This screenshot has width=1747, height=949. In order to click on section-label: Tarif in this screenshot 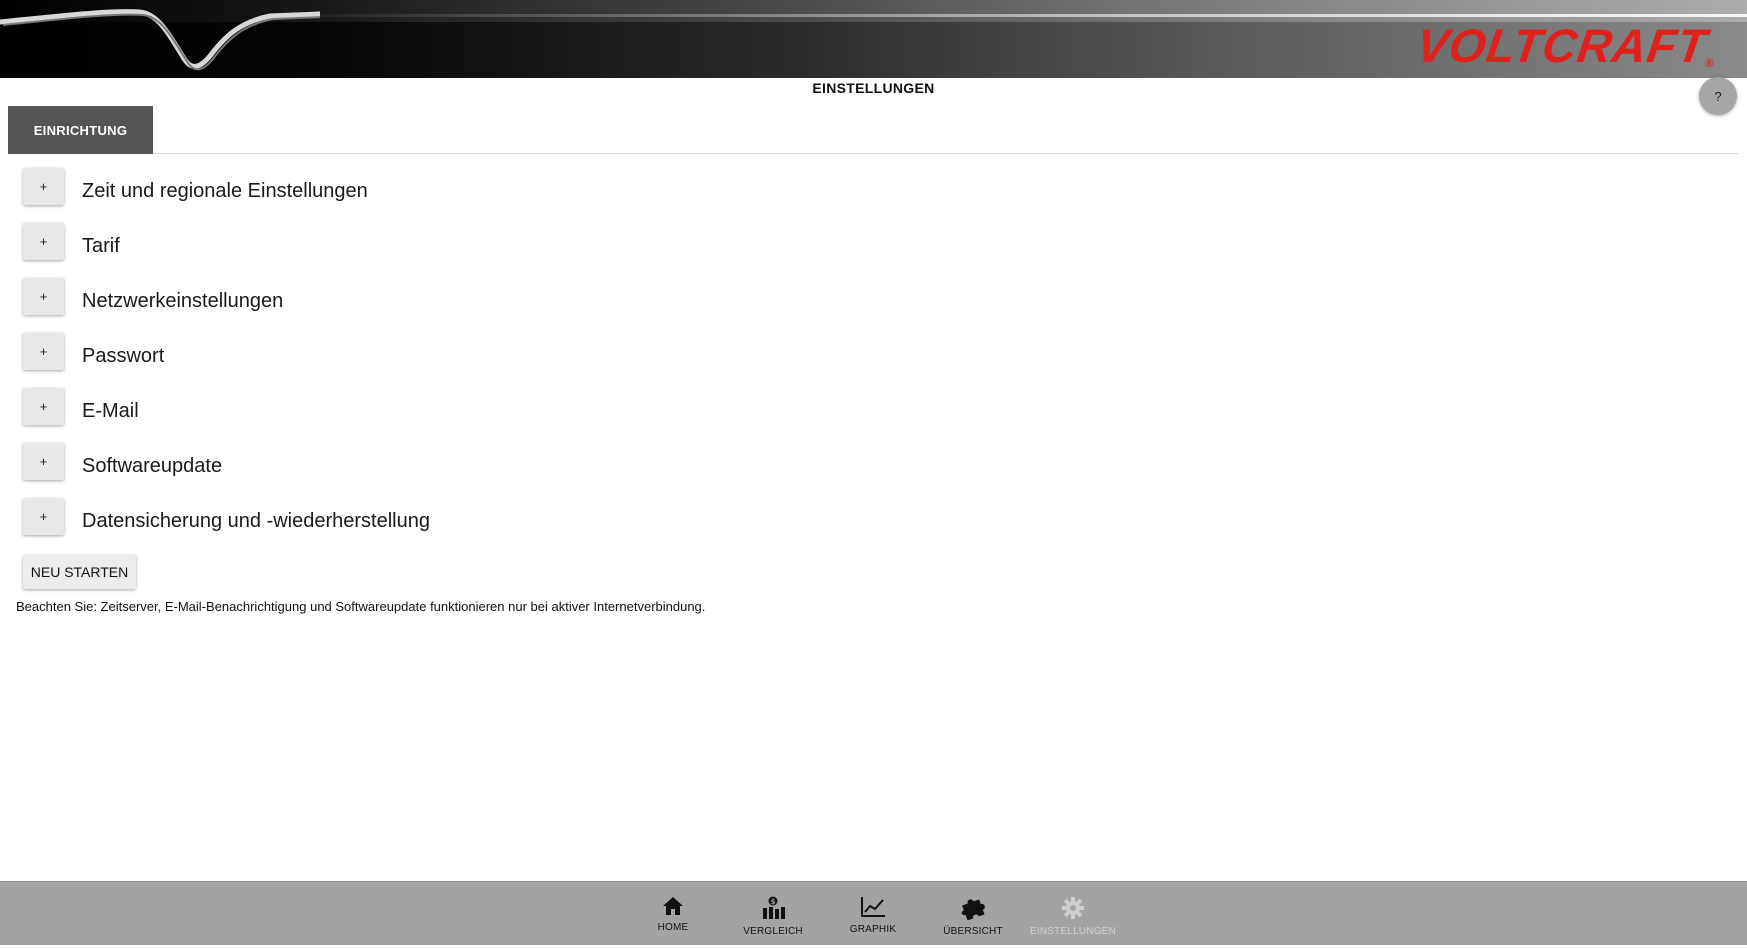, I will do `click(101, 246)`.